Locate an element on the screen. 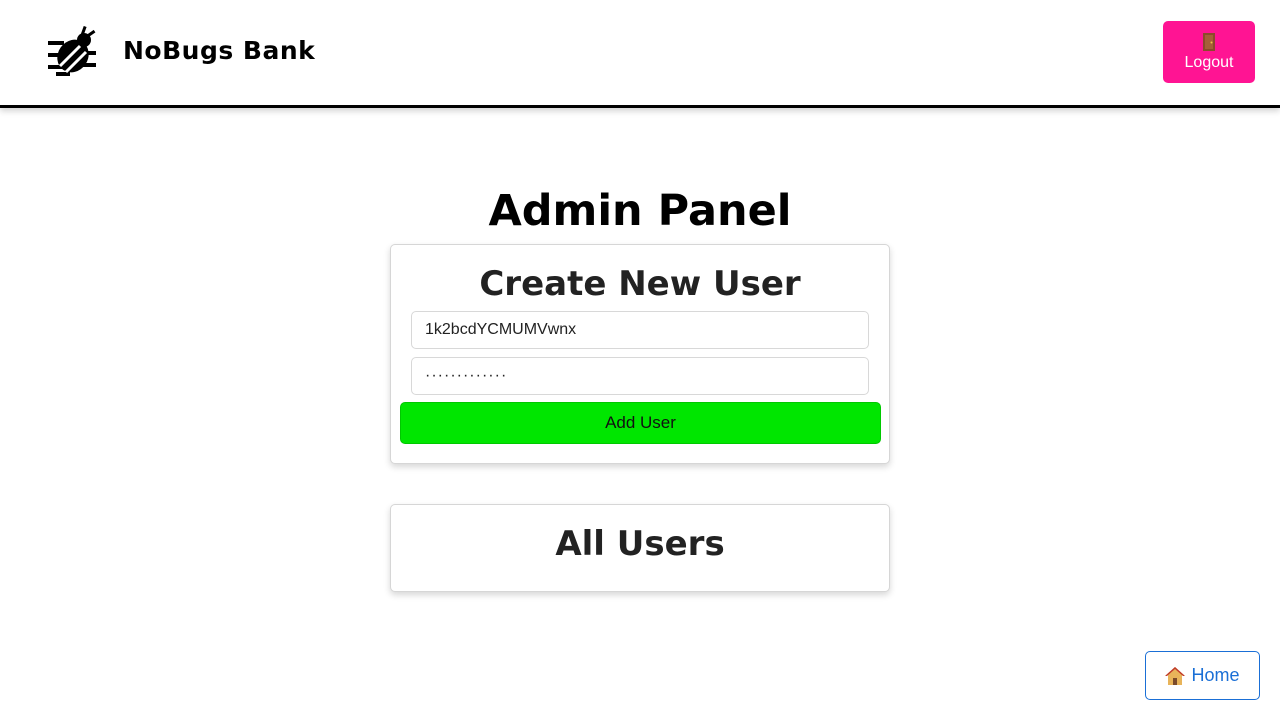 Image resolution: width=1280 pixels, height=720 pixels. house-icon is located at coordinates (1175, 675).